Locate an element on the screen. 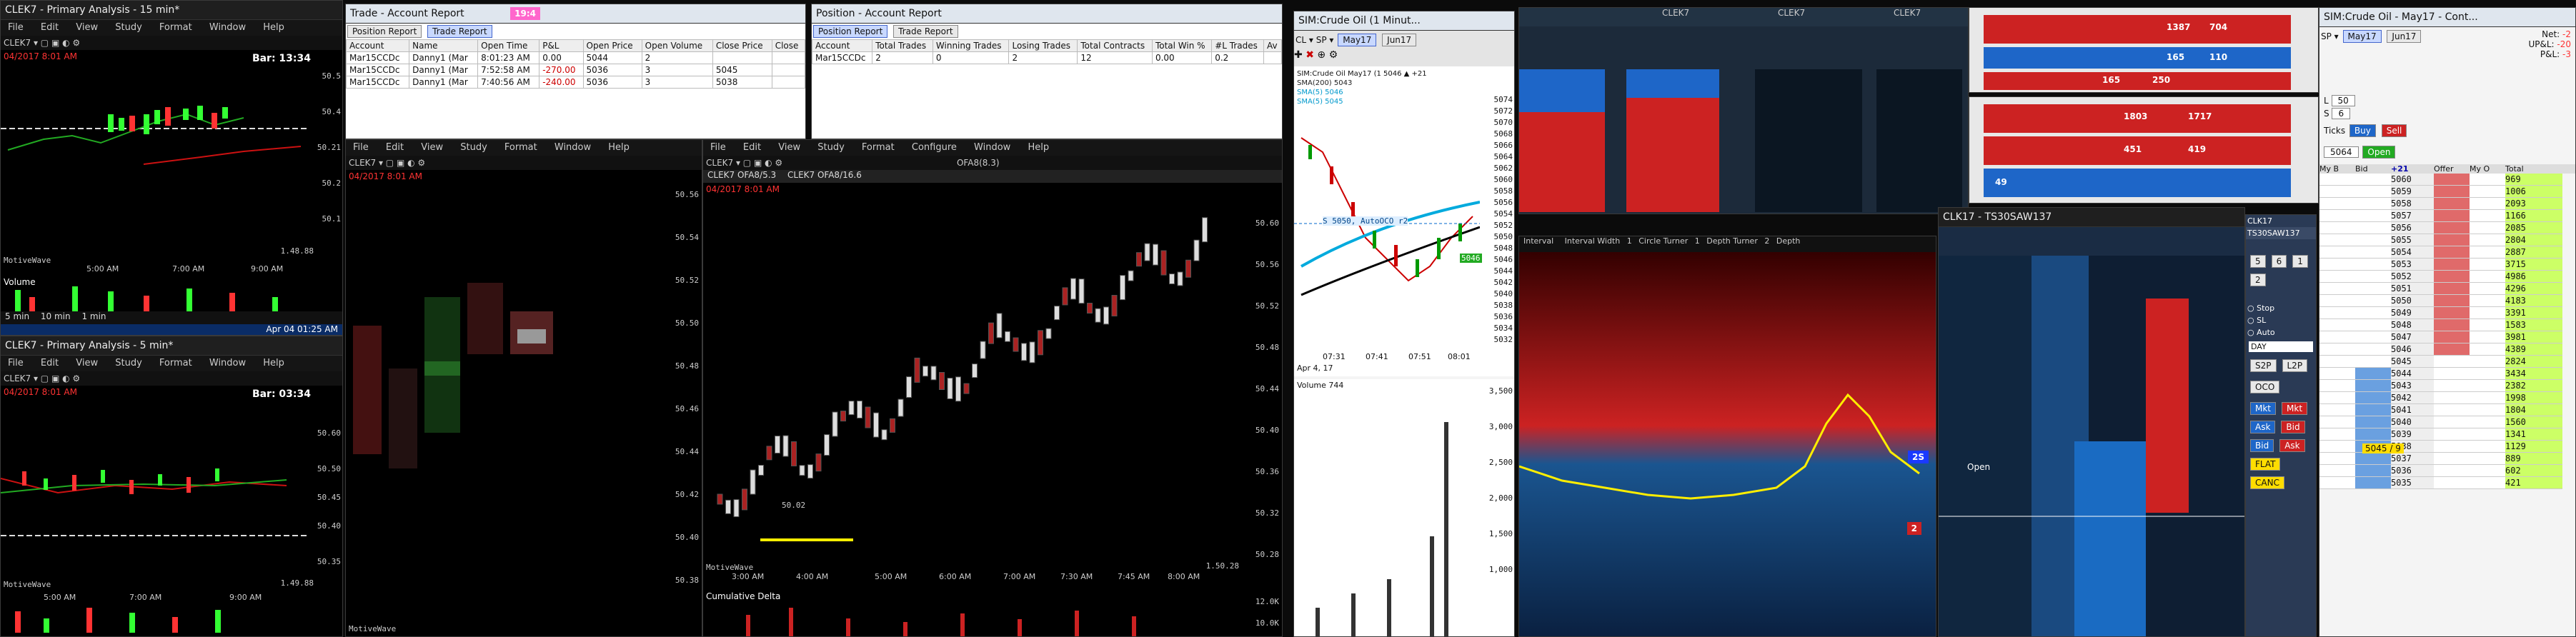 The width and height of the screenshot is (2576, 637). table-row: Mar15CCDc 2 0 2 12 0.00 0.2 is located at coordinates (1047, 57).